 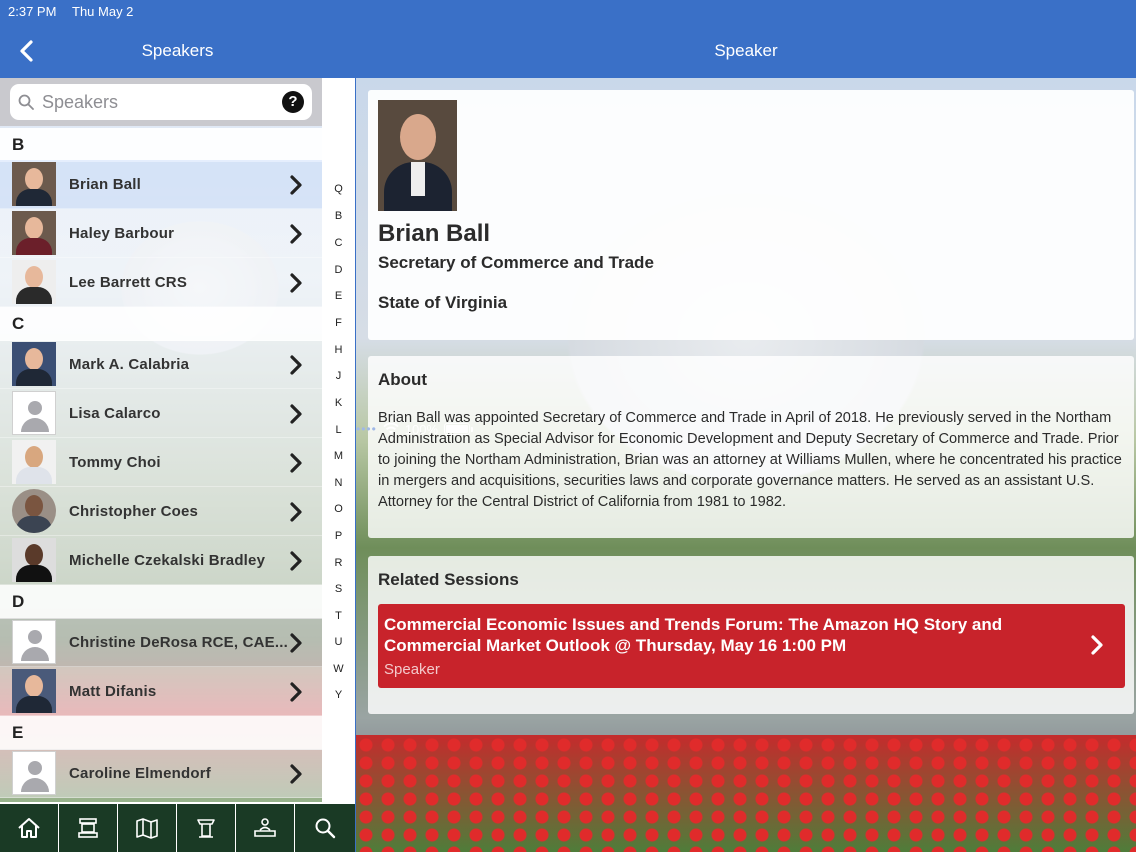 What do you see at coordinates (32, 11) in the screenshot?
I see `status-time: 2:37 PM` at bounding box center [32, 11].